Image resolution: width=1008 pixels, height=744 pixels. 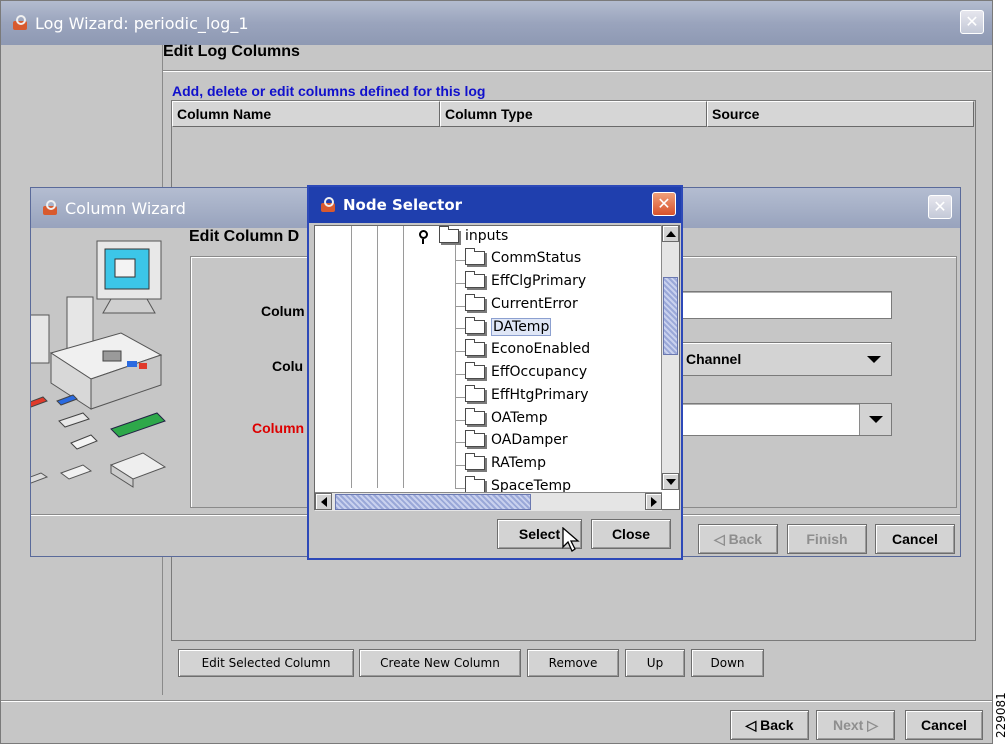 I want to click on tree-node-label: CurrentError, so click(x=534, y=303).